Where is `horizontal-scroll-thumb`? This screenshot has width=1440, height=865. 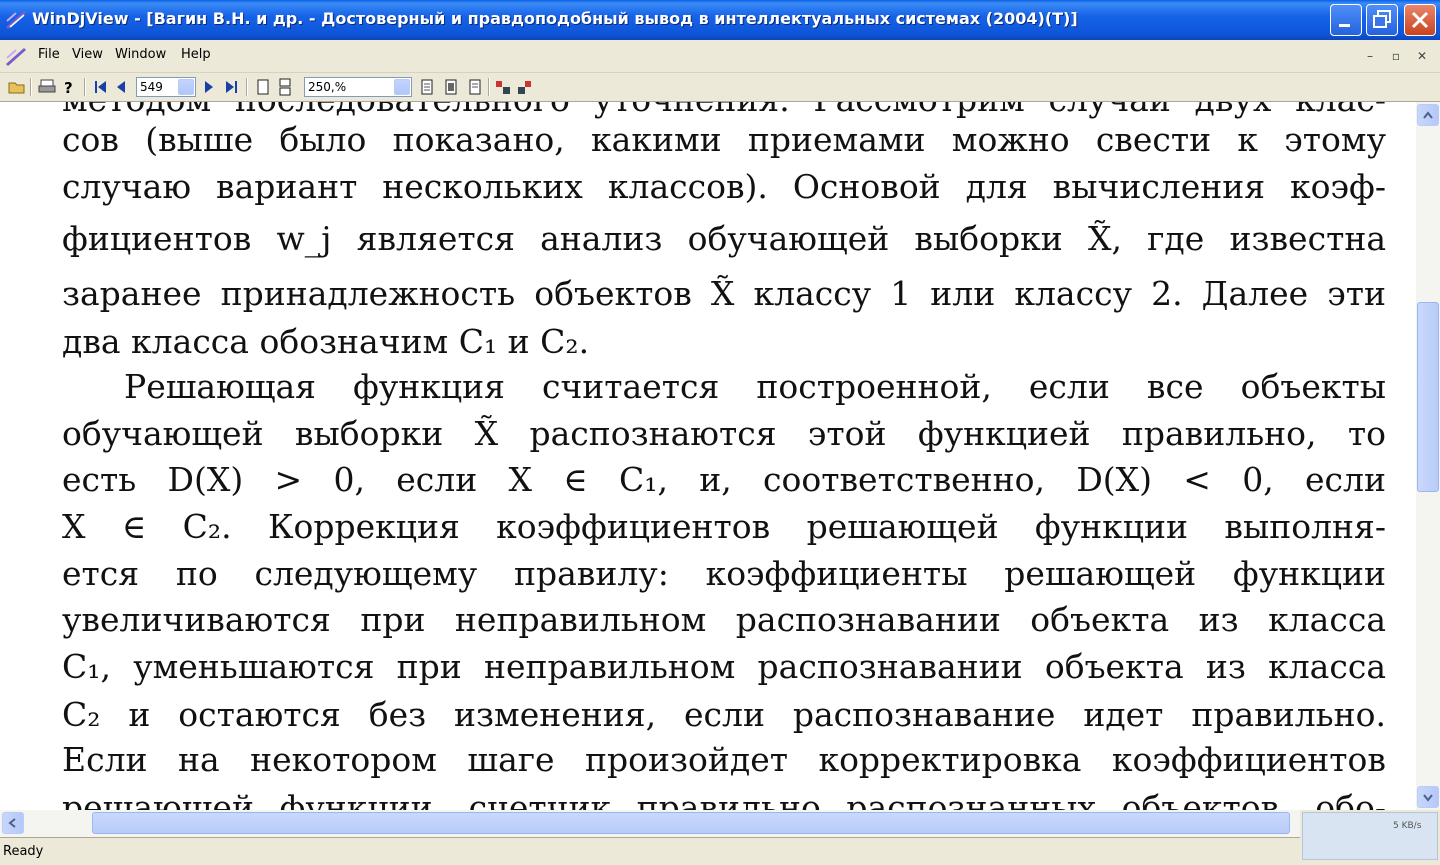 horizontal-scroll-thumb is located at coordinates (691, 823).